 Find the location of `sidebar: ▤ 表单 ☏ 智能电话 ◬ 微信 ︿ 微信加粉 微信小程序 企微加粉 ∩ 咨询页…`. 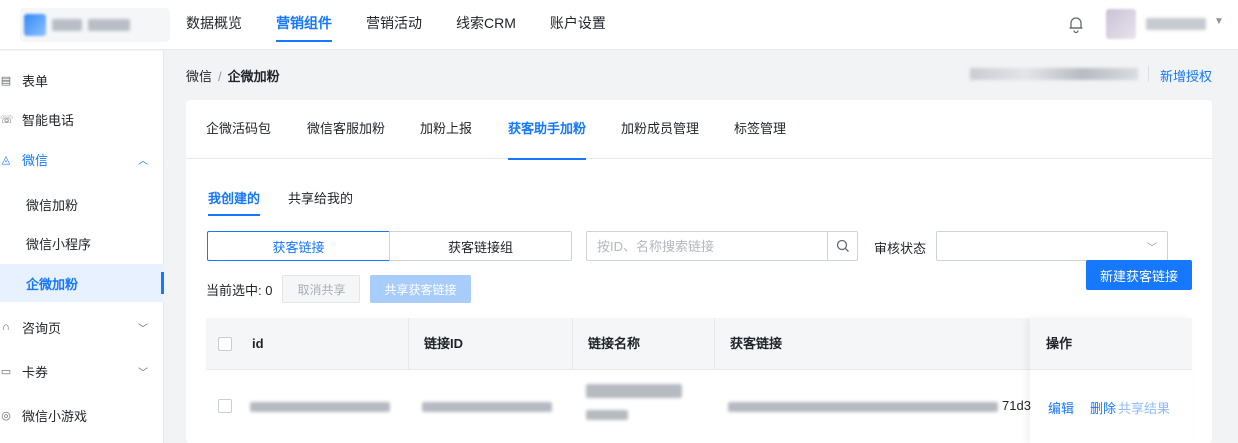

sidebar: ▤ 表单 ☏ 智能电话 ◬ 微信 ︿ 微信加粉 微信小程序 企微加粉 ∩ 咨询页… is located at coordinates (82, 247).